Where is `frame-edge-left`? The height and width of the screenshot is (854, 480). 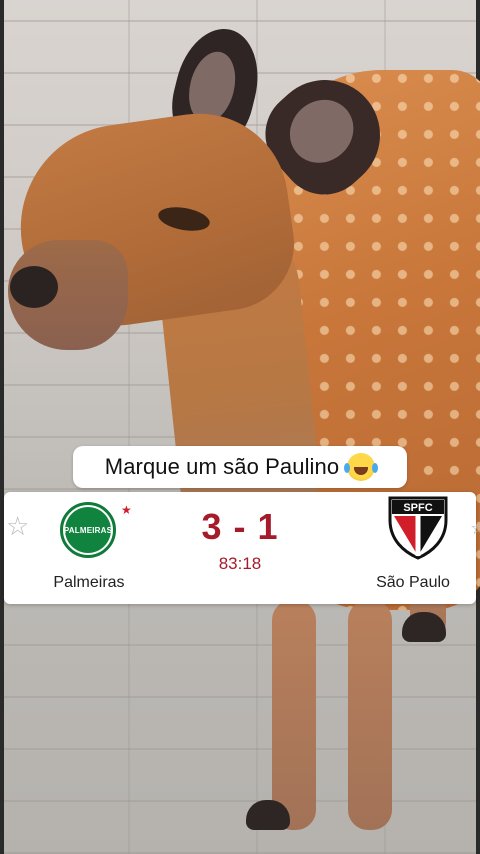 frame-edge-left is located at coordinates (2, 427).